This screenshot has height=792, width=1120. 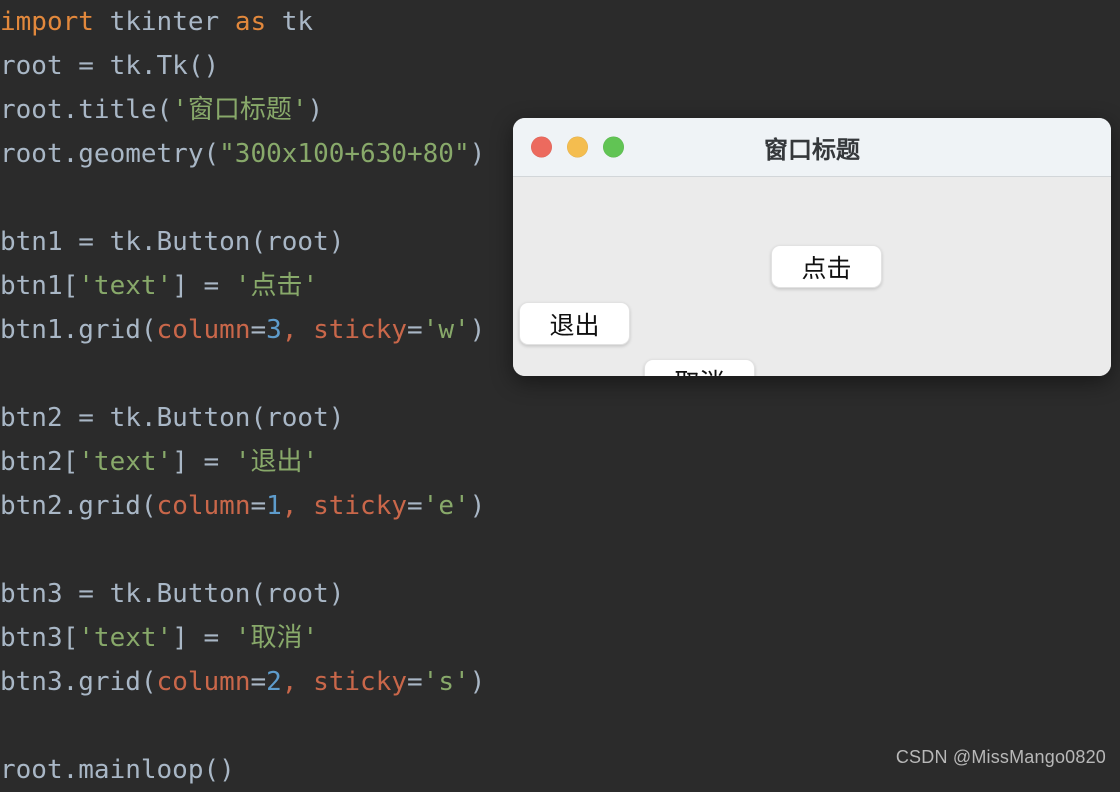 I want to click on code-line: btn3.grid(column=2, sticky='s'), so click(x=242, y=682).